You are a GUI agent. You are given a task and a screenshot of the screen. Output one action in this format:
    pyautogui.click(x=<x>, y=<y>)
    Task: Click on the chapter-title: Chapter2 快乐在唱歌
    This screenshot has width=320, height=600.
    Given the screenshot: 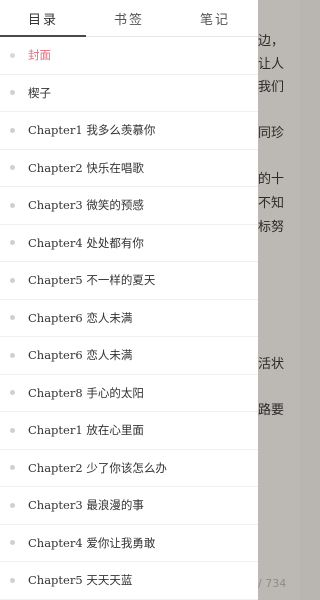 What is the action you would take?
    pyautogui.click(x=86, y=167)
    